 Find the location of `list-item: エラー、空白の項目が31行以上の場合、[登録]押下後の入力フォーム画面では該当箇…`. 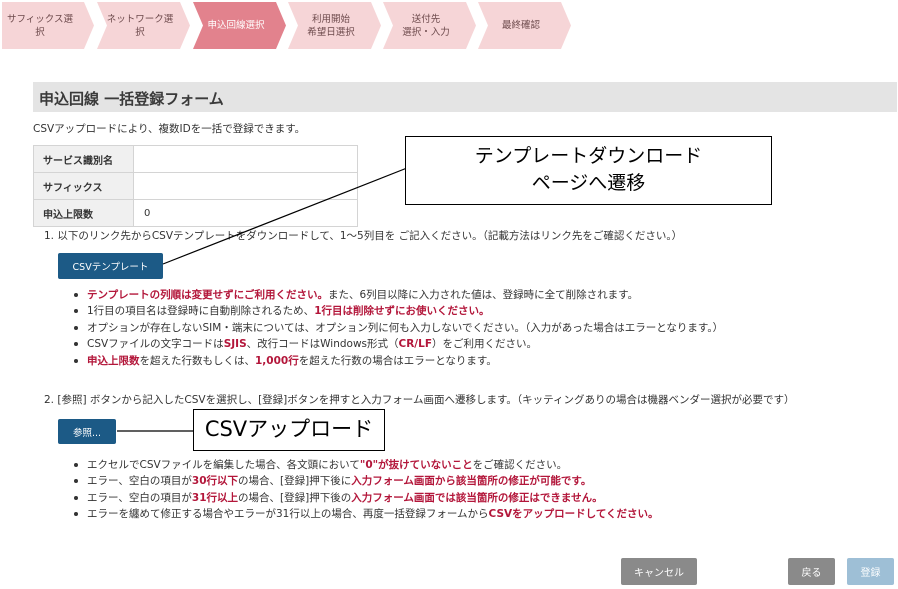

list-item: エラー、空白の項目が31行以上の場合、[登録]押下後の入力フォーム画面では該当箇… is located at coordinates (365, 498).